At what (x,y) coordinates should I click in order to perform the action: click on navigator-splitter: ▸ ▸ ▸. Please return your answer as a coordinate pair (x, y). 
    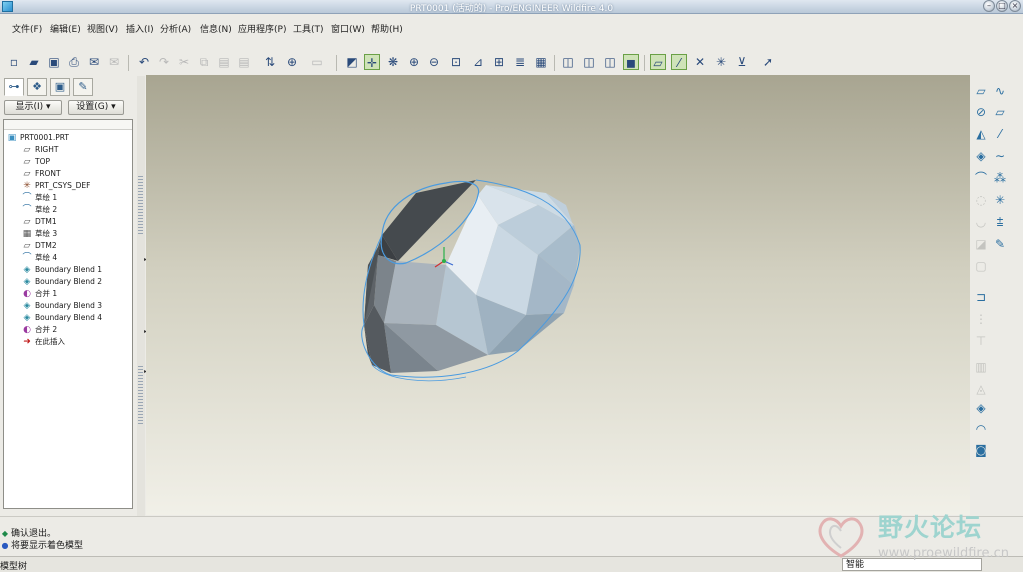
    Looking at the image, I should click on (142, 296).